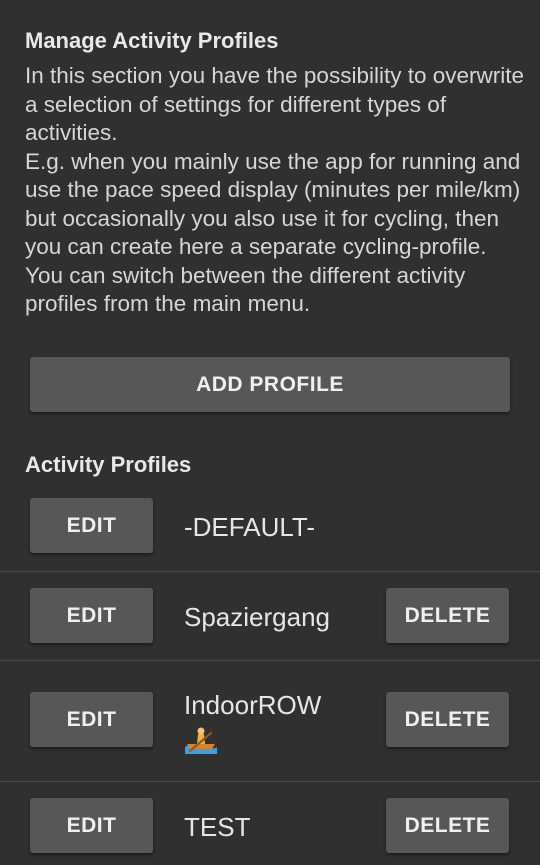  I want to click on activity-profiles-title: Activity Profiles, so click(108, 464).